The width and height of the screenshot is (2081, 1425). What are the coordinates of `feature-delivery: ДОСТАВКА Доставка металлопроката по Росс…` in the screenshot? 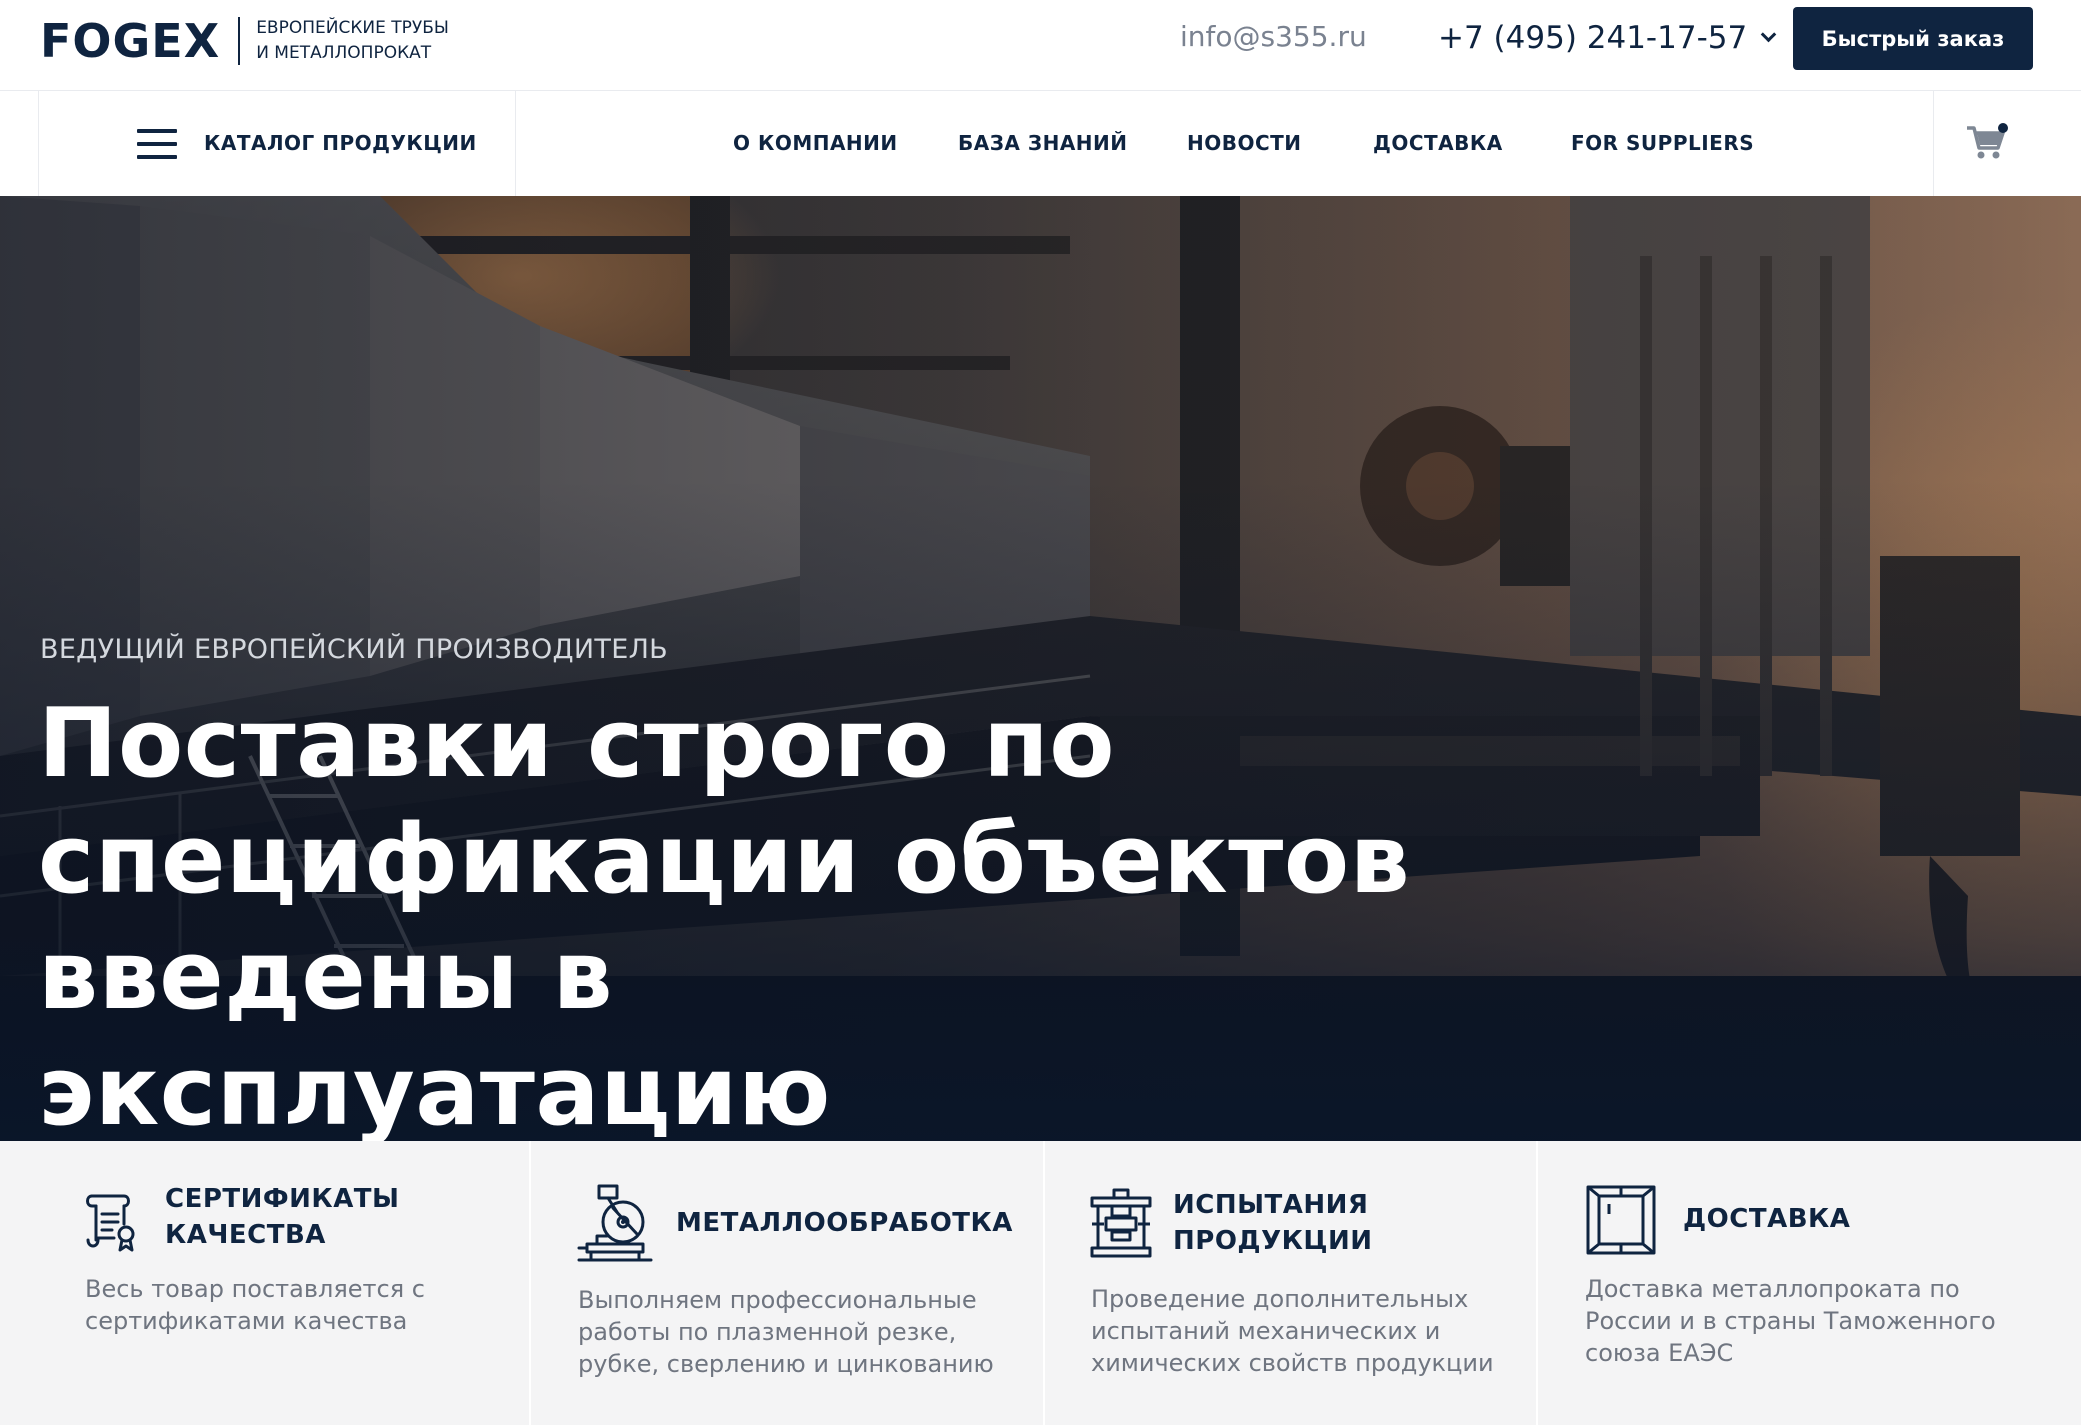 It's located at (1809, 1283).